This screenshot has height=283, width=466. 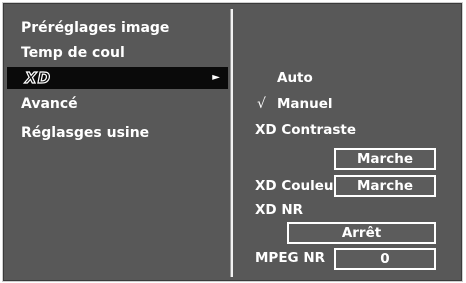 I want to click on menu-item-label: Avancé, so click(x=49, y=104).